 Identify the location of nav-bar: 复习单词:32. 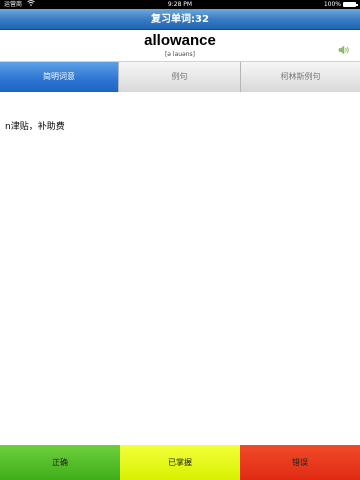
(180, 19).